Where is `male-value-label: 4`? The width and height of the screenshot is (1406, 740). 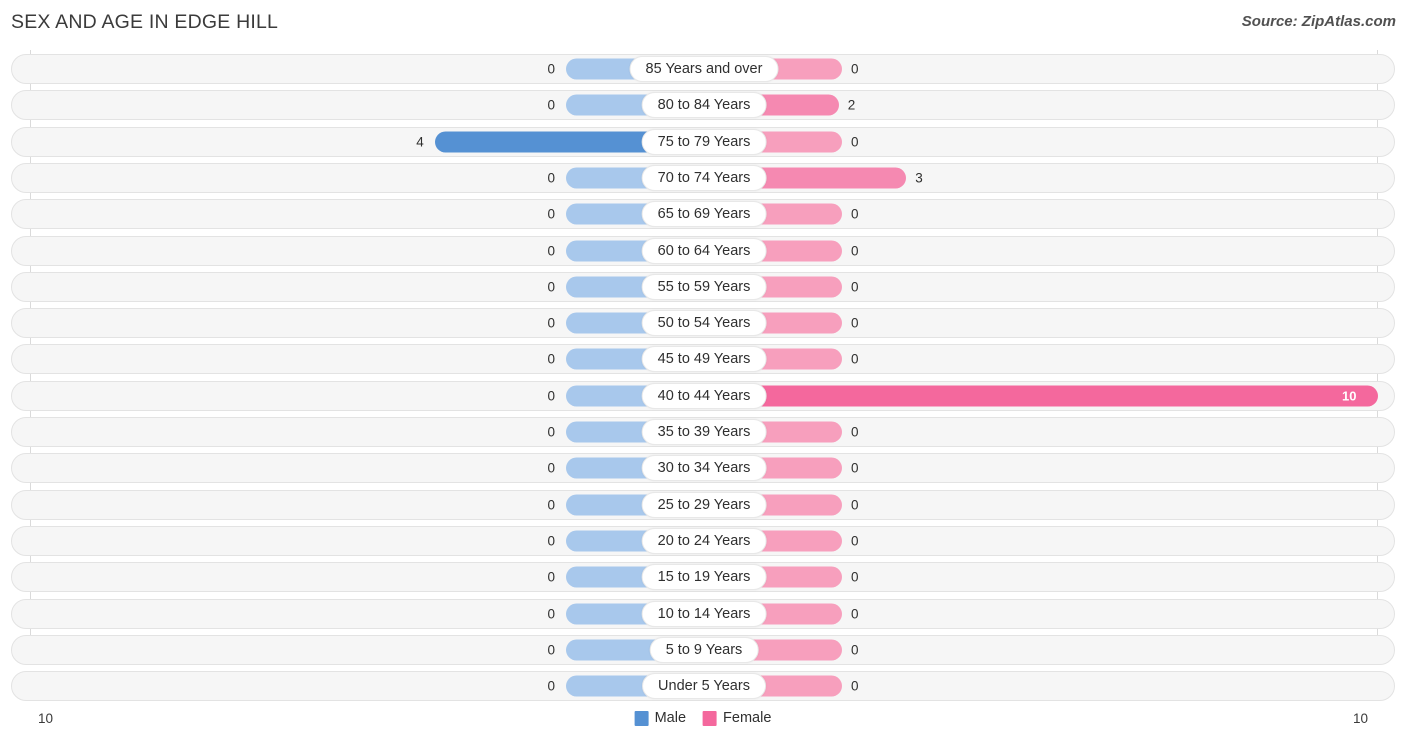 male-value-label: 4 is located at coordinates (420, 142).